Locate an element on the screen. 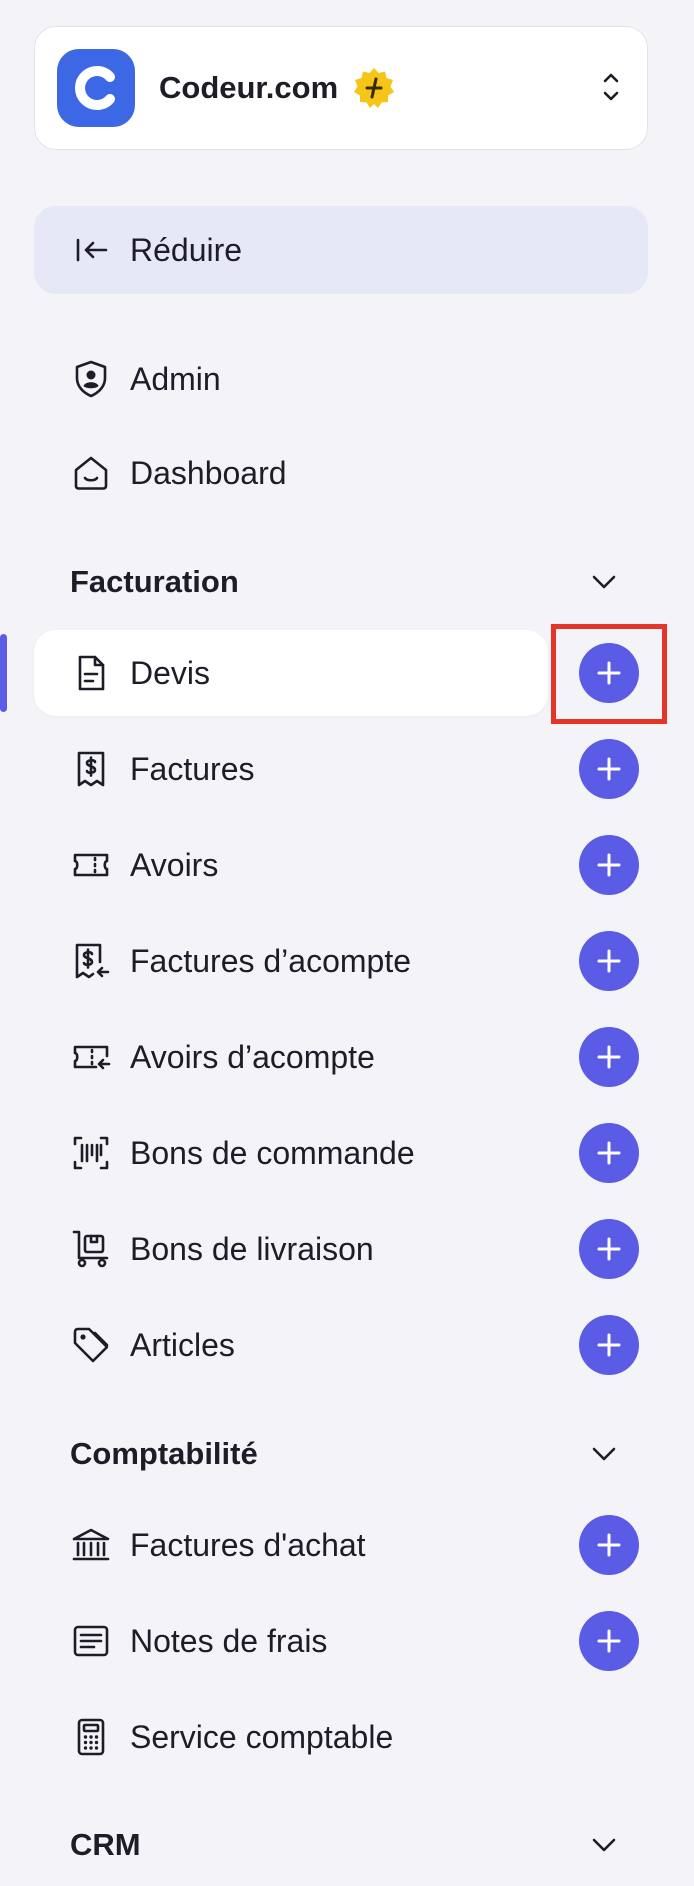 This screenshot has width=694, height=1886. sidebar-item-label: Dashboard is located at coordinates (208, 472).